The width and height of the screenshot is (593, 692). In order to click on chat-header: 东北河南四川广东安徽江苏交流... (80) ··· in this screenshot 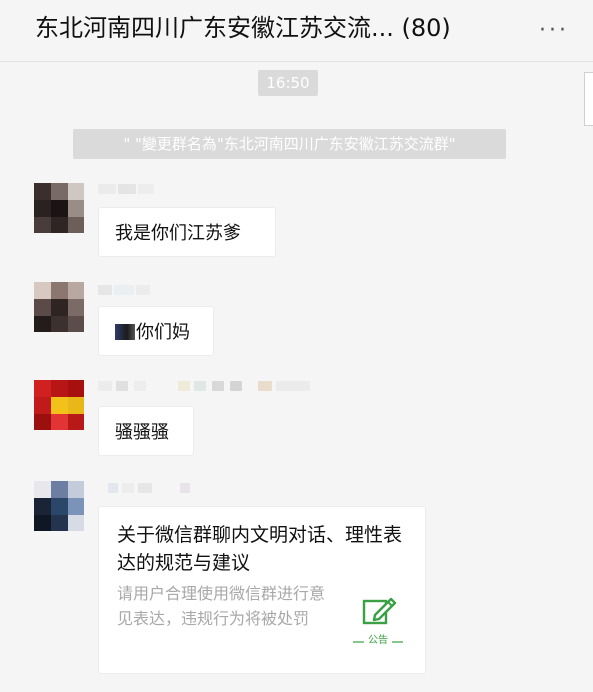, I will do `click(296, 31)`.